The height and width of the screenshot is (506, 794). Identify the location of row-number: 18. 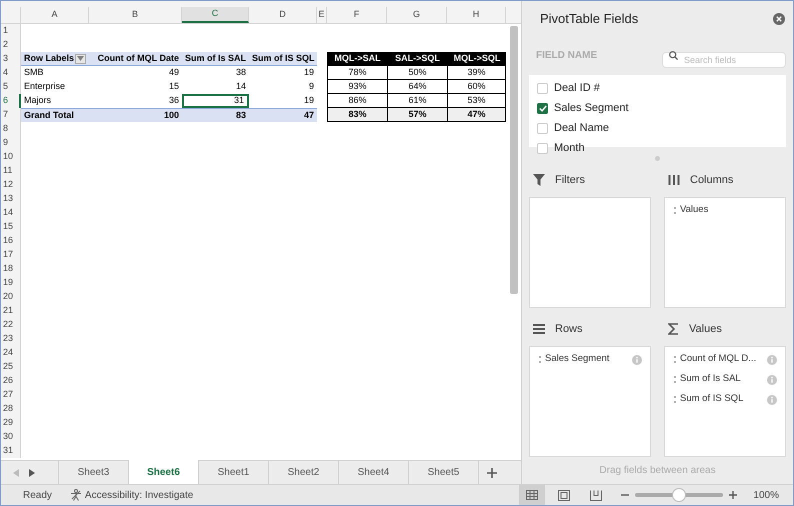
(11, 269).